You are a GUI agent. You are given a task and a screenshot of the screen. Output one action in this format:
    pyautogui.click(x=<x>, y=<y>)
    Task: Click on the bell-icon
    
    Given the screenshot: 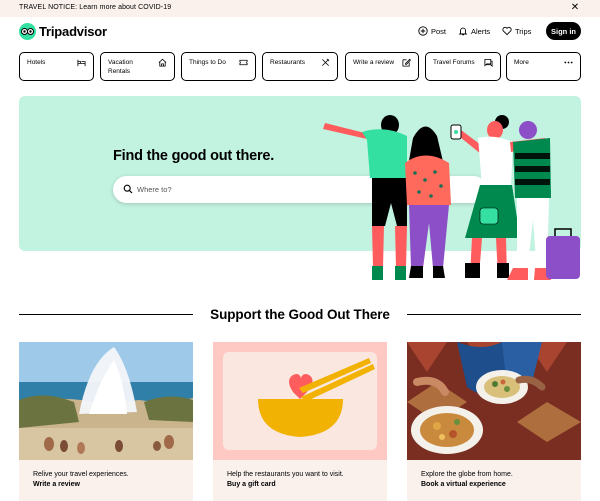 What is the action you would take?
    pyautogui.click(x=463, y=31)
    